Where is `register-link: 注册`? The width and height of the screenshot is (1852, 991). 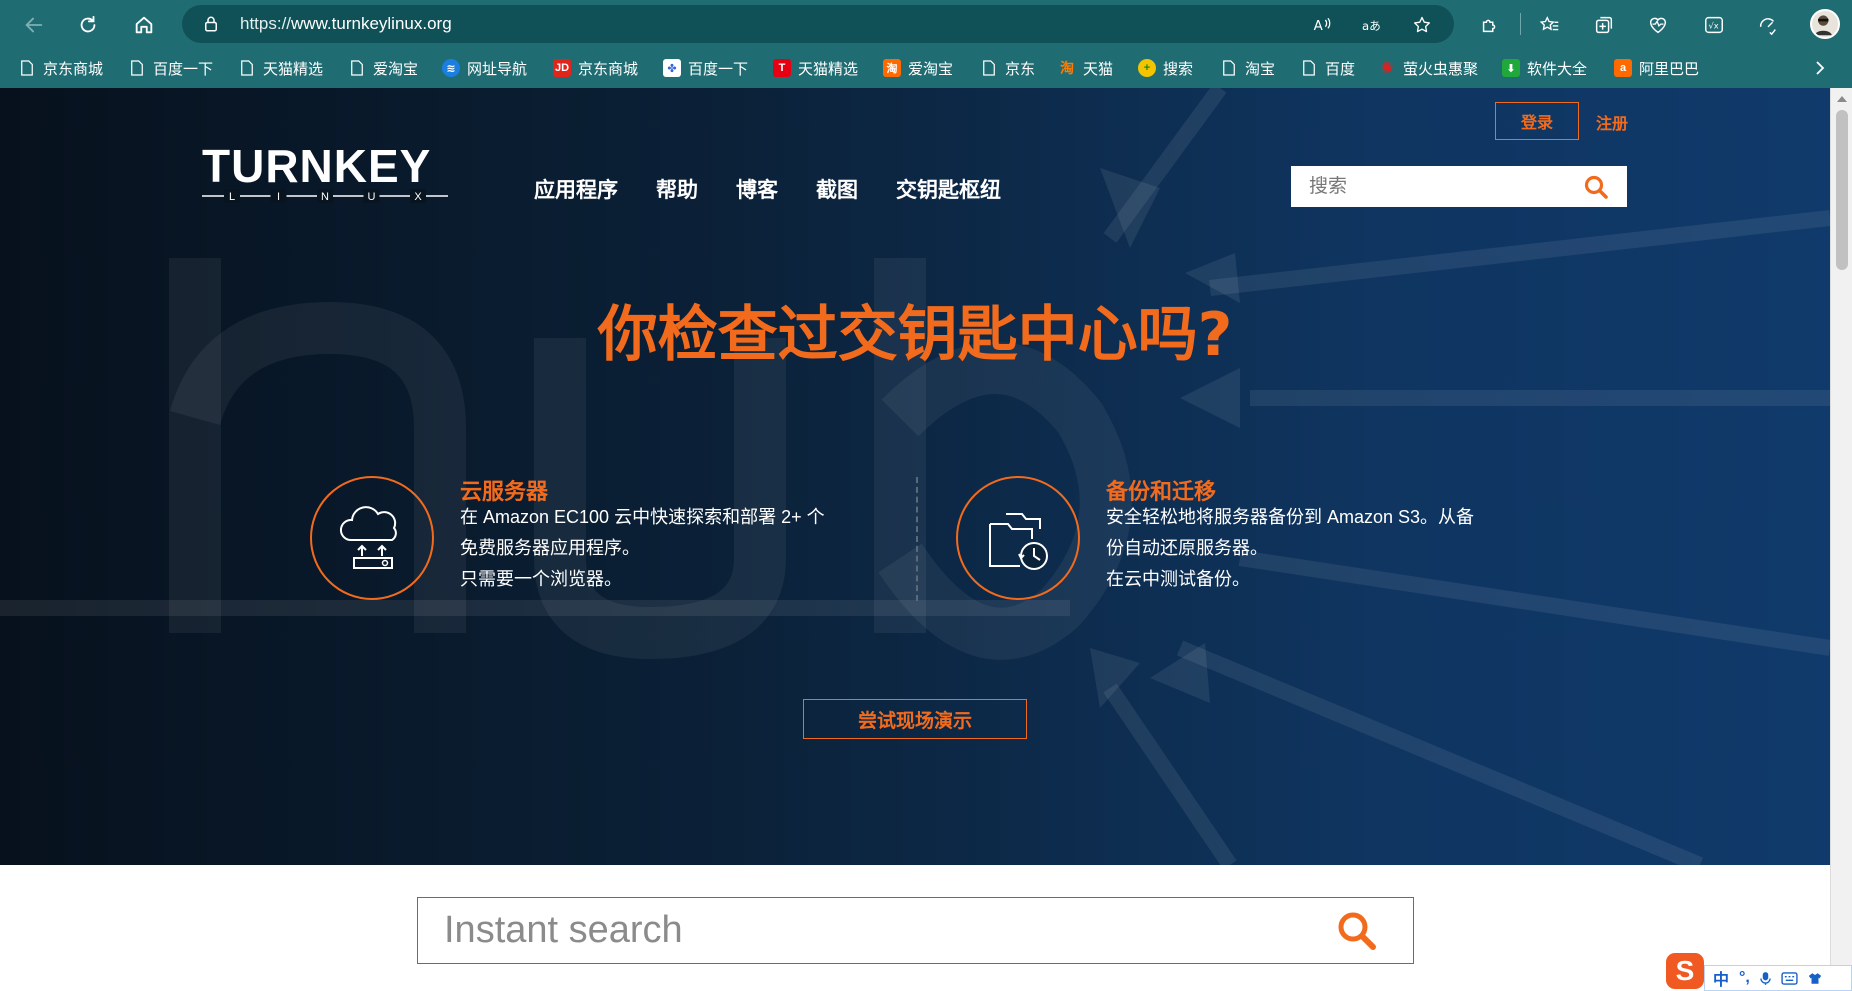
register-link: 注册 is located at coordinates (1612, 122).